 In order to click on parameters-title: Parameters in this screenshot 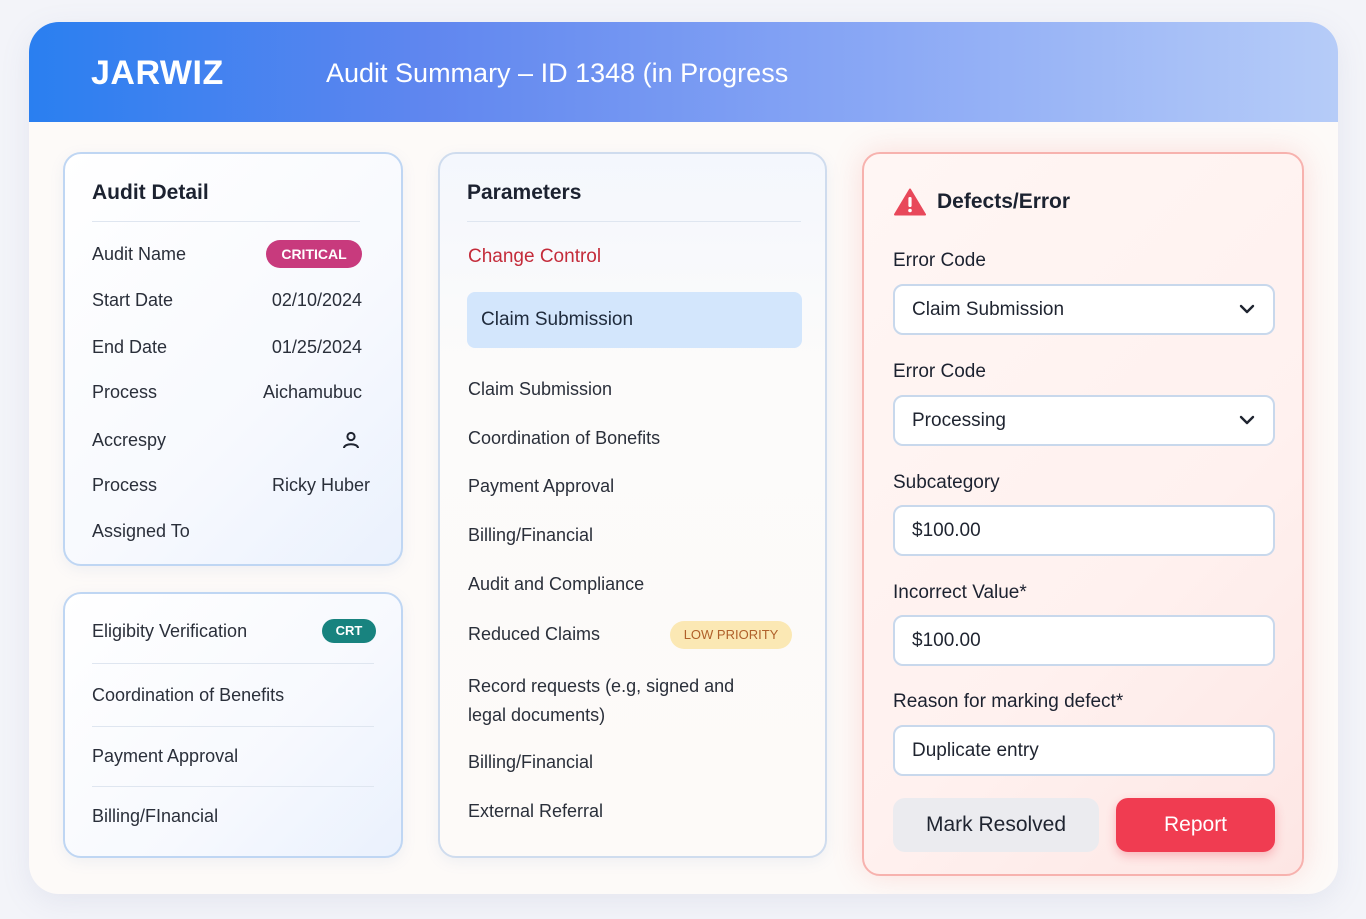, I will do `click(524, 192)`.